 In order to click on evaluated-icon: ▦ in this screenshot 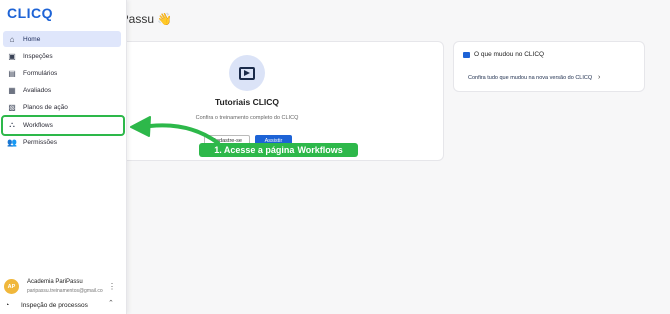, I will do `click(12, 90)`.